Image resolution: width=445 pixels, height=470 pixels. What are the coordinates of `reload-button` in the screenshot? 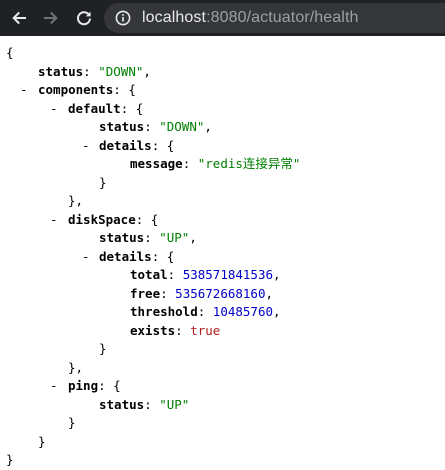 It's located at (84, 18).